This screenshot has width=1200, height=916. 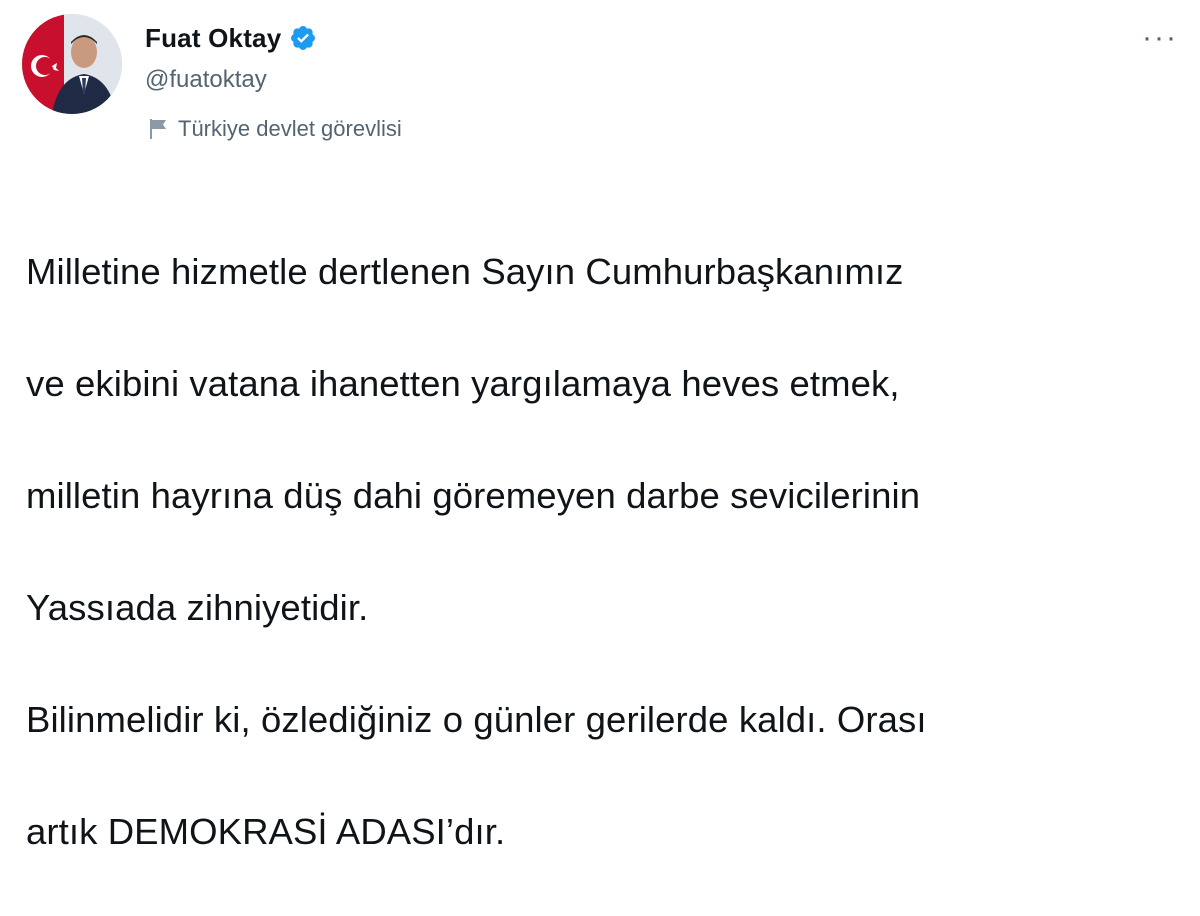 What do you see at coordinates (197, 607) in the screenshot?
I see `tweet-text-line: Yassıada zihniyetidir.` at bounding box center [197, 607].